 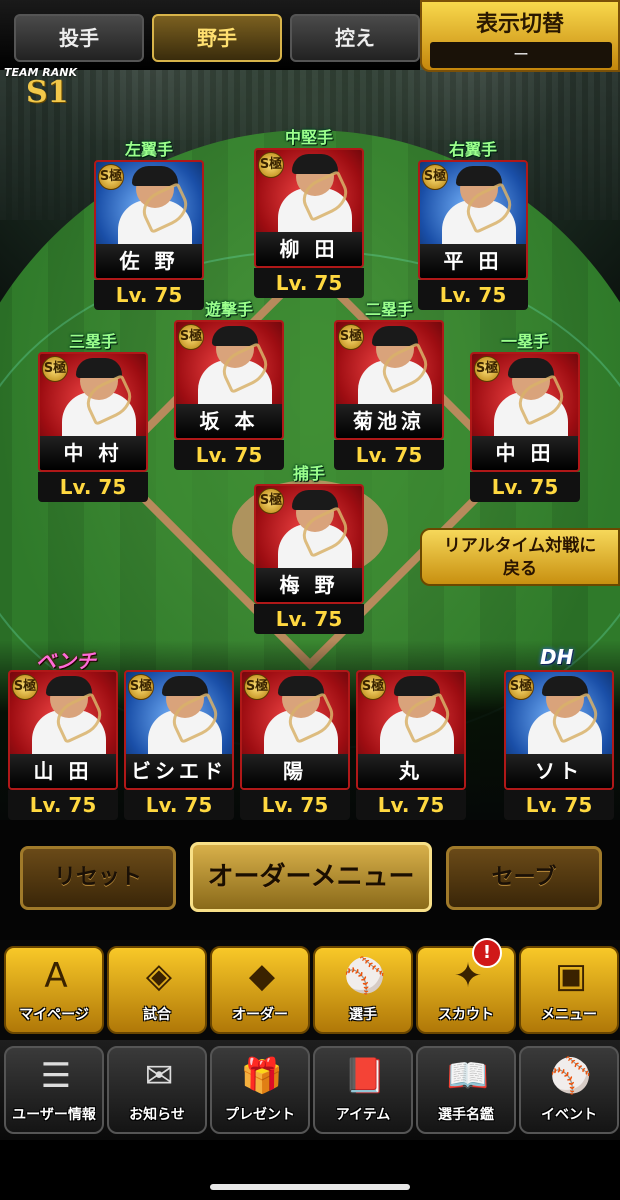 I want to click on main-nav-item-5: ▣ メニュー, so click(x=569, y=990).